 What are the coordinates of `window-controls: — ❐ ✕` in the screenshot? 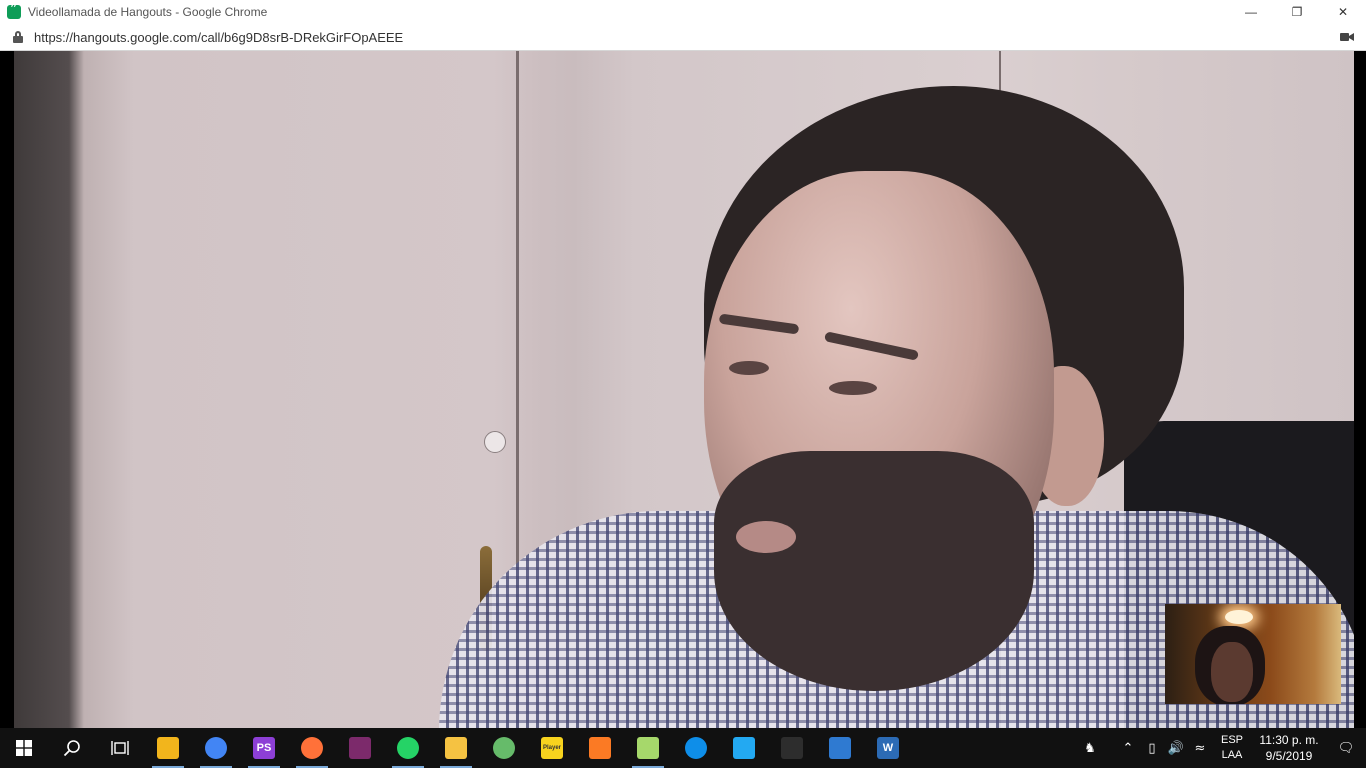 It's located at (1297, 12).